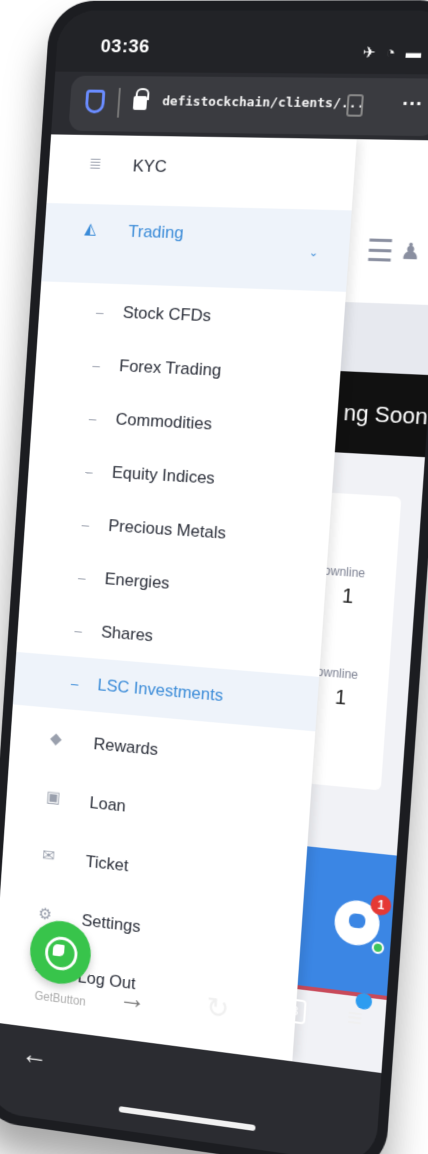 This screenshot has width=428, height=1154. Describe the element at coordinates (125, 47) in the screenshot. I see `status-time: 03:36` at that location.